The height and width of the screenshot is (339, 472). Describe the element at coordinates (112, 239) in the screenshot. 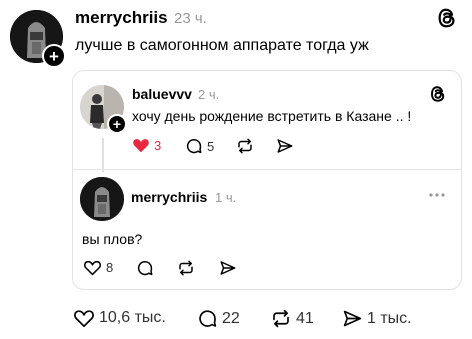

I see `reply-text: вы плов?` at that location.